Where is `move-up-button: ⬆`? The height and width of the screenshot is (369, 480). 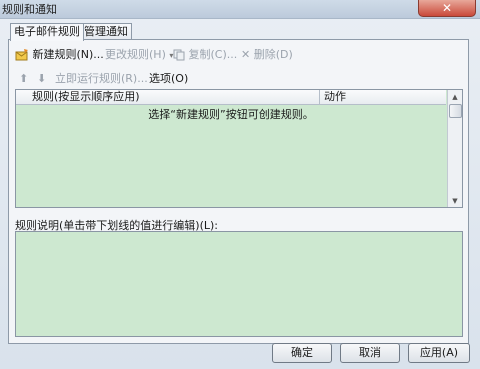
move-up-button: ⬆ is located at coordinates (23, 79).